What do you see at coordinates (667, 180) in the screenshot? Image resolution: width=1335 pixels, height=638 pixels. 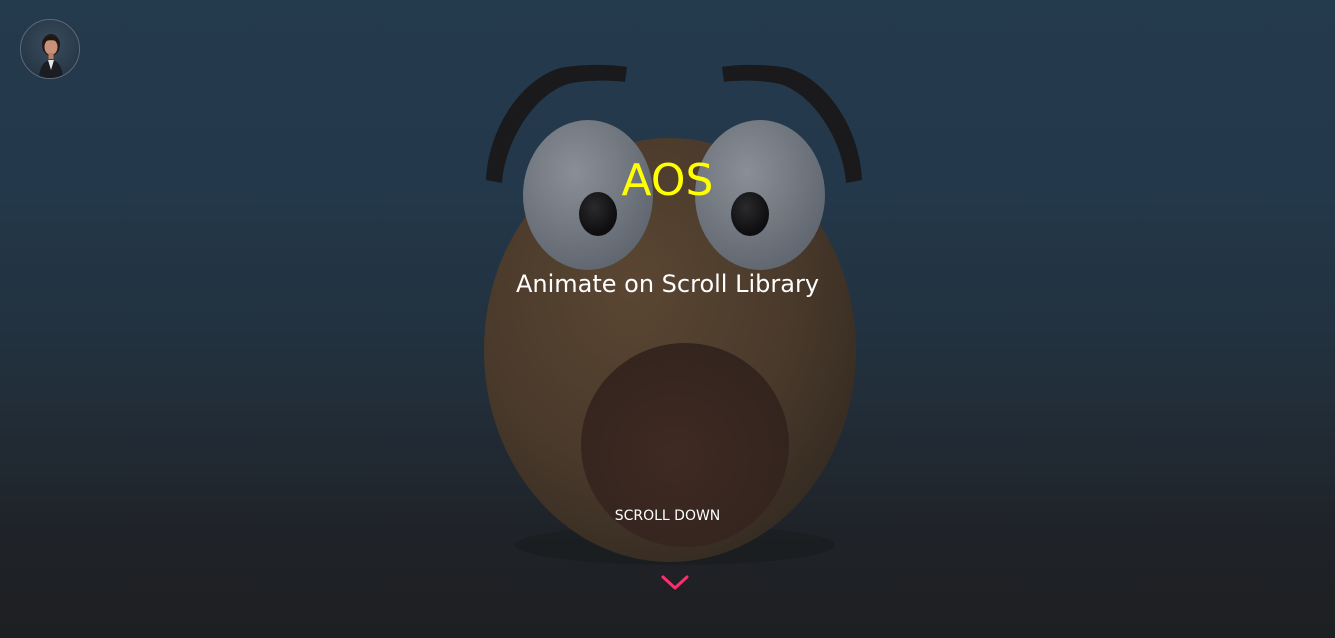 I see `page-title: AOS` at bounding box center [667, 180].